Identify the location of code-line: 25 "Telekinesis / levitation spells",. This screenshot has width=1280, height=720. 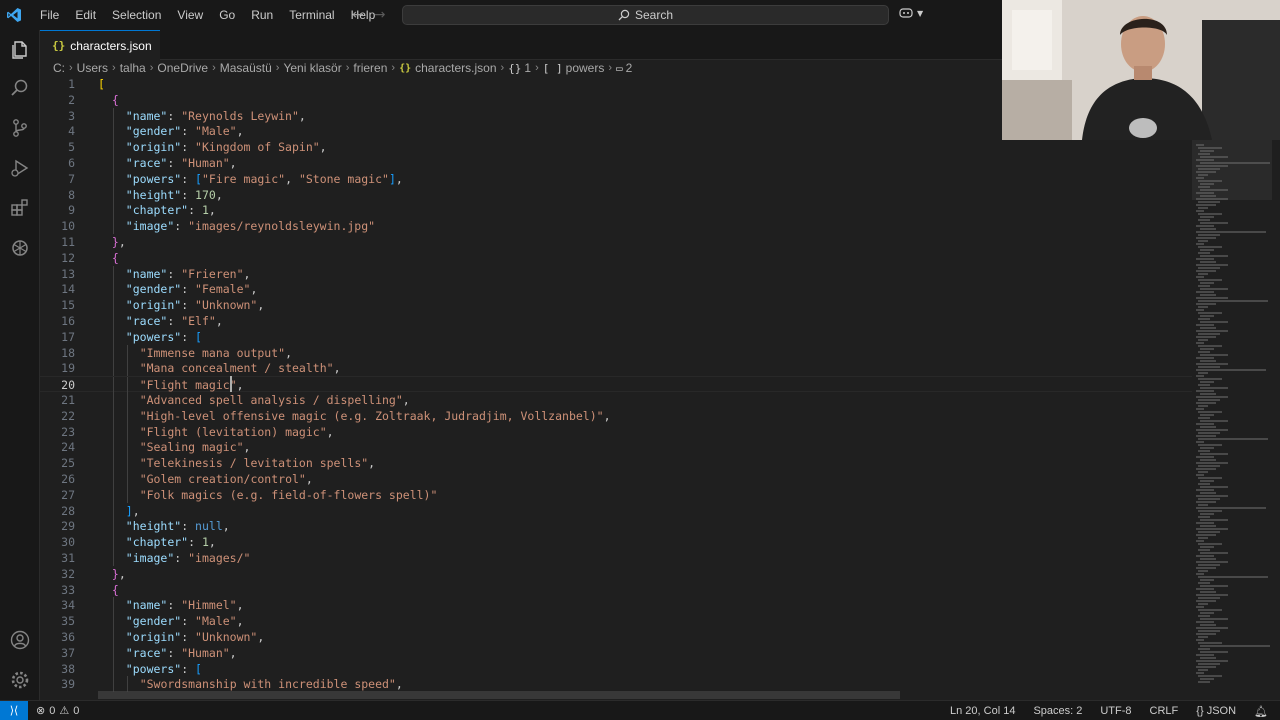
(616, 463).